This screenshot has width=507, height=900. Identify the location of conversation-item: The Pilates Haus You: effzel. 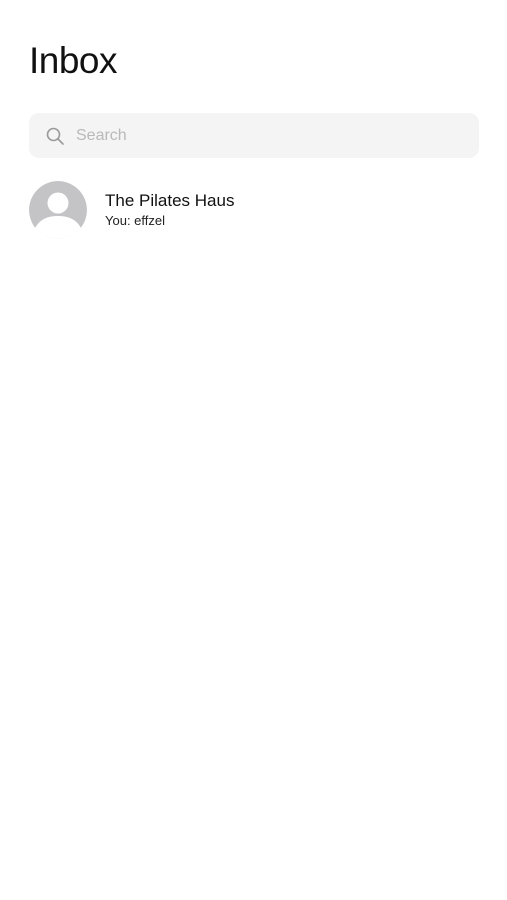
(254, 210).